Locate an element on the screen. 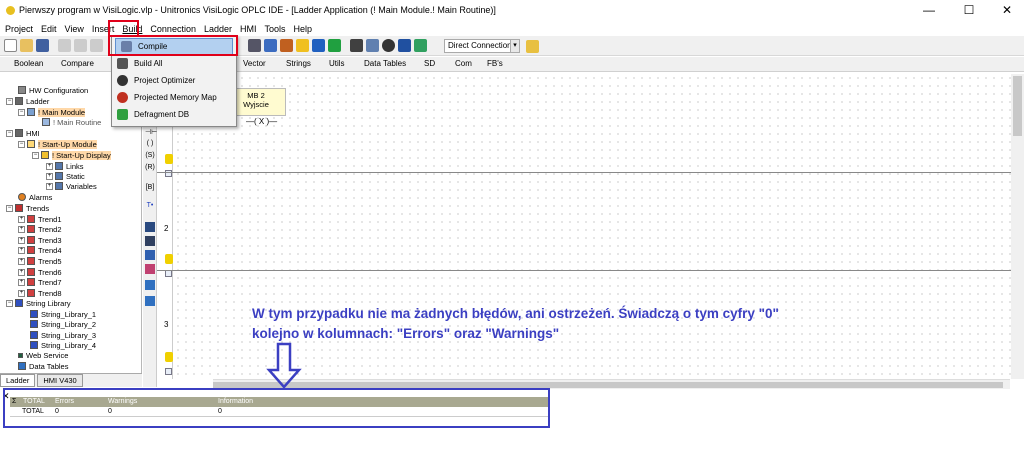  monitor-icon is located at coordinates (404, 45).